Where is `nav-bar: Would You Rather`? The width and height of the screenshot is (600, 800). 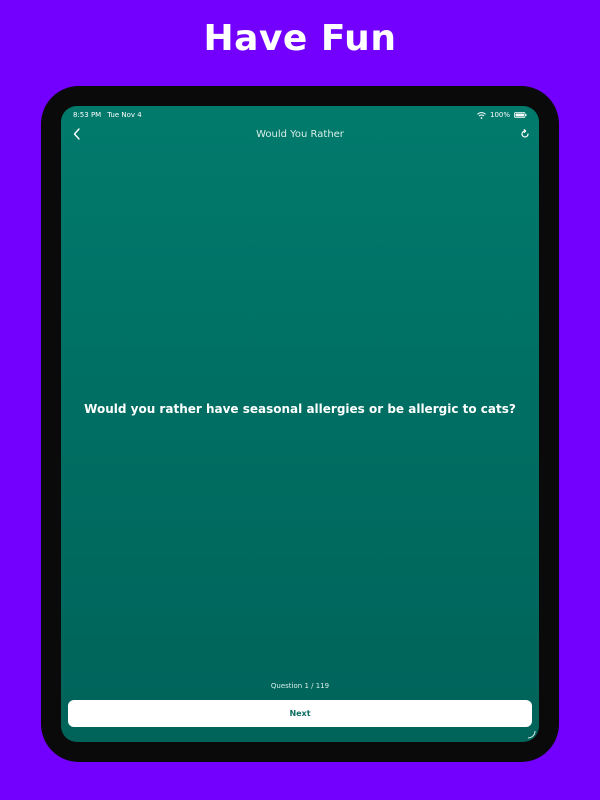
nav-bar: Would You Rather is located at coordinates (300, 134).